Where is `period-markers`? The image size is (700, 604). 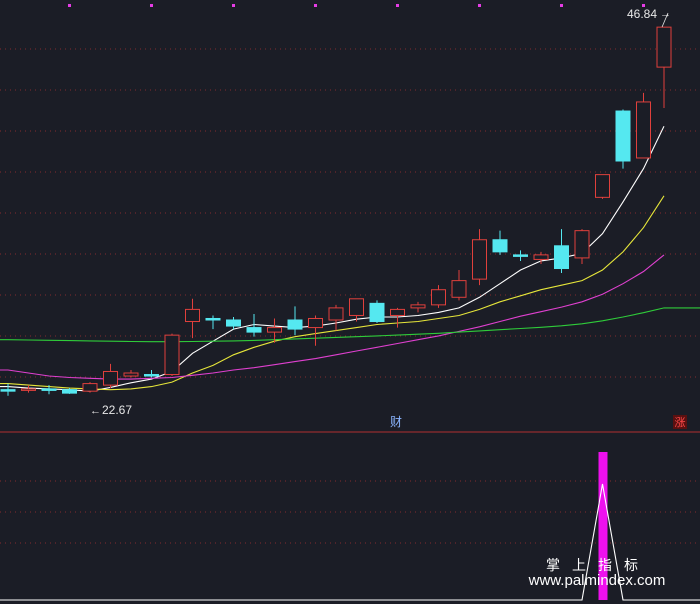 period-markers is located at coordinates (356, 5).